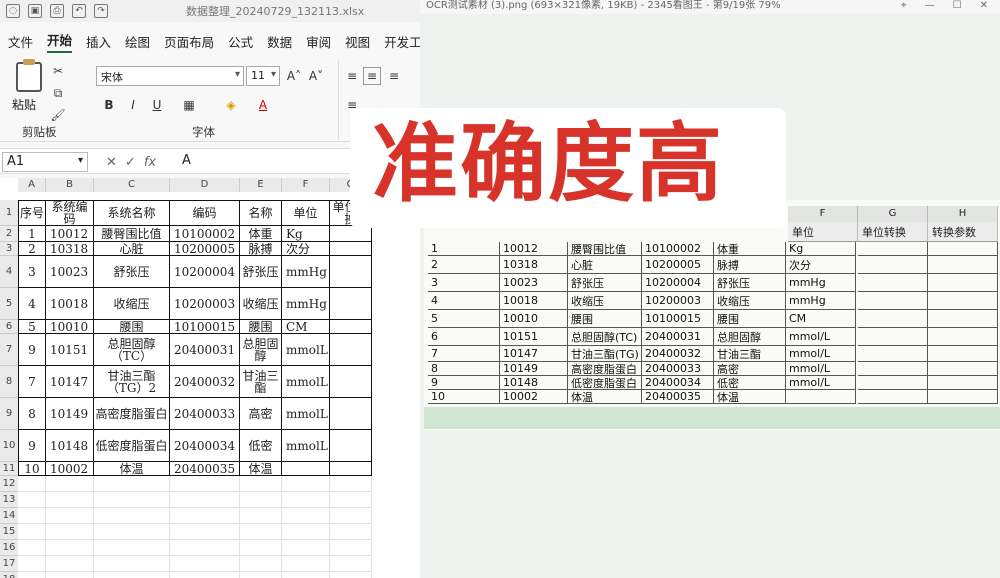  I want to click on table-cell: 1, so click(32, 234).